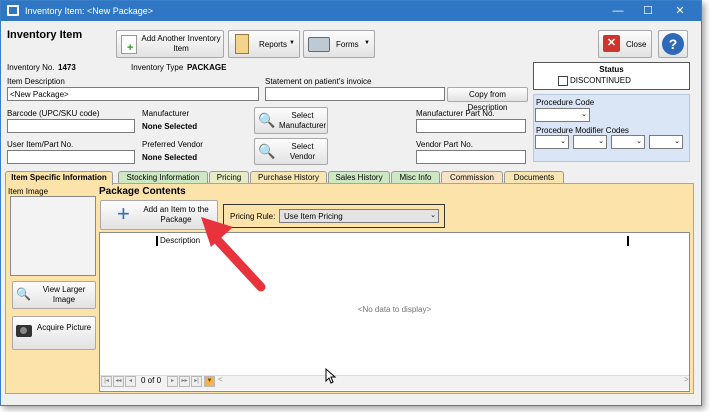 This screenshot has width=710, height=412. What do you see at coordinates (552, 142) in the screenshot?
I see `modifier-select-1: ⌄` at bounding box center [552, 142].